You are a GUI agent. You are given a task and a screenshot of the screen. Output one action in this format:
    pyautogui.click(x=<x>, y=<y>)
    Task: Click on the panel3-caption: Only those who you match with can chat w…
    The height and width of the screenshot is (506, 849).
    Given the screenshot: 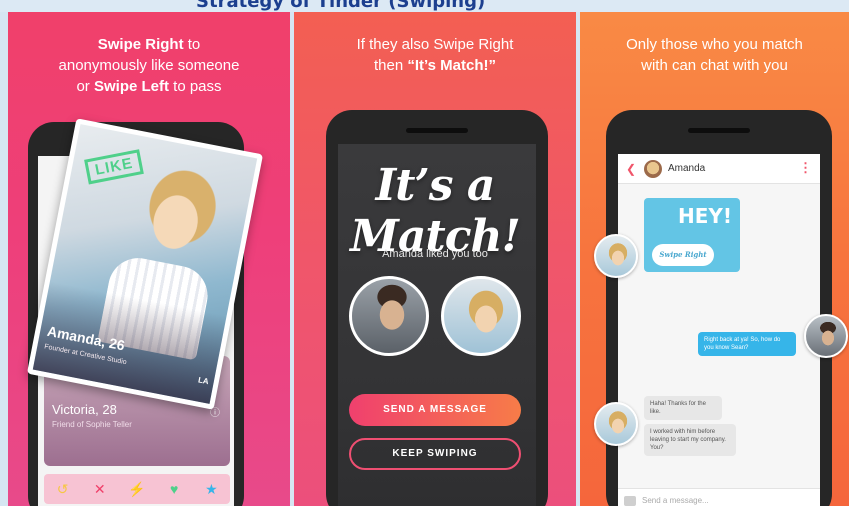 What is the action you would take?
    pyautogui.click(x=714, y=55)
    